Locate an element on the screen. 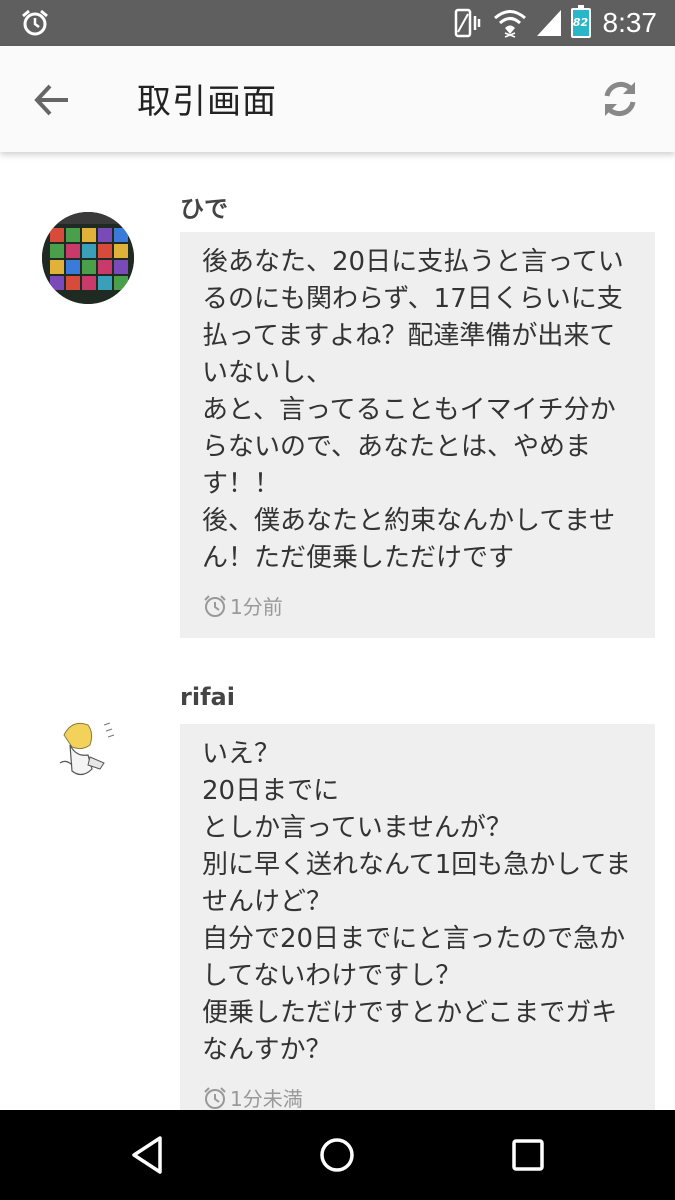 The image size is (675, 1200). app-bar: 取引画面 is located at coordinates (337, 99).